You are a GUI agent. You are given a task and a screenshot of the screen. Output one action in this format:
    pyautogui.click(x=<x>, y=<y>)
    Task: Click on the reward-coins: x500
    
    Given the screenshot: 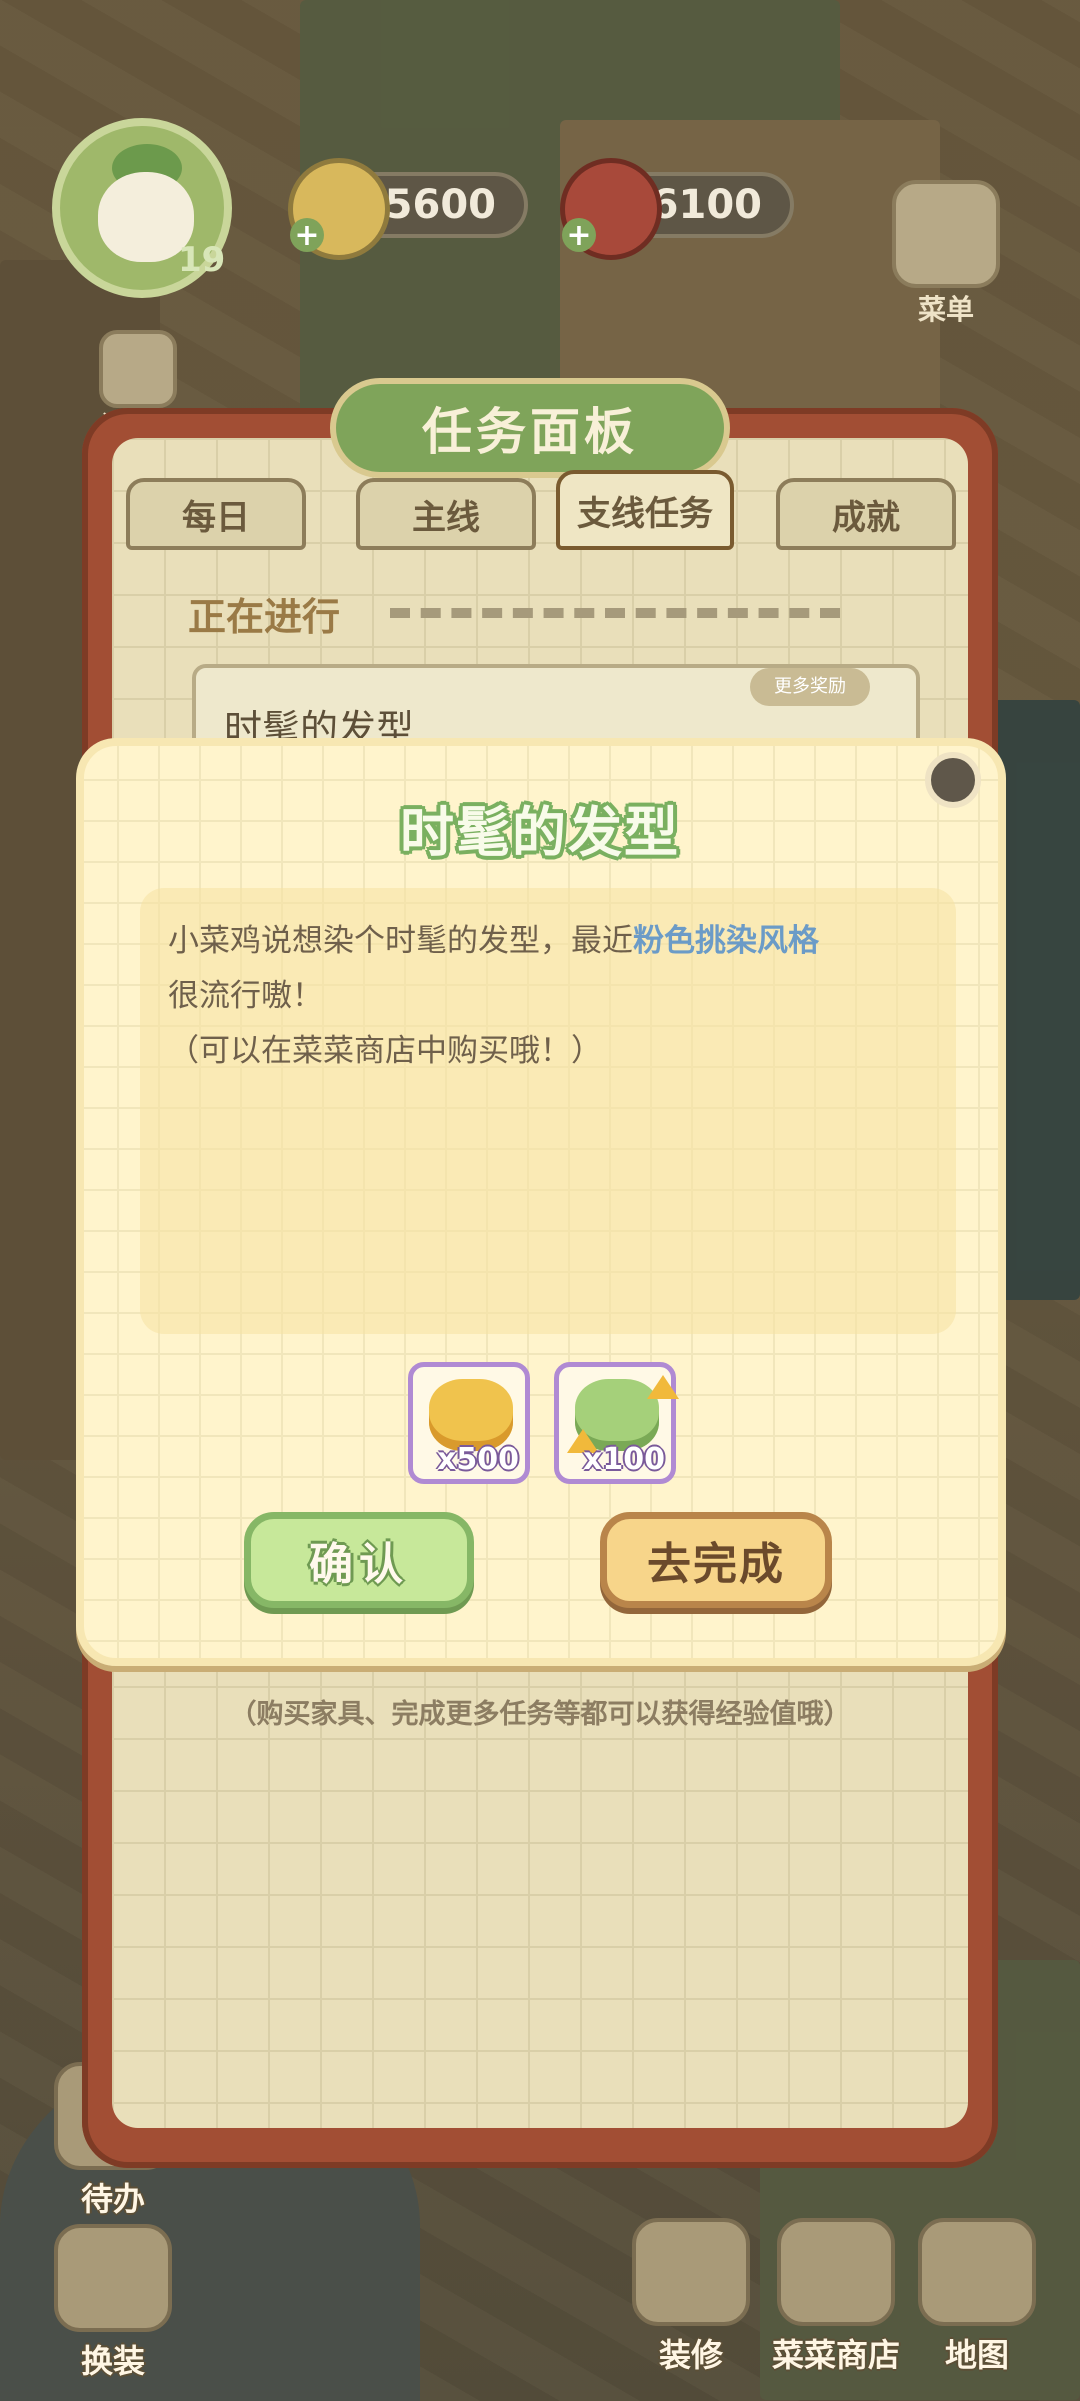 What is the action you would take?
    pyautogui.click(x=469, y=1423)
    